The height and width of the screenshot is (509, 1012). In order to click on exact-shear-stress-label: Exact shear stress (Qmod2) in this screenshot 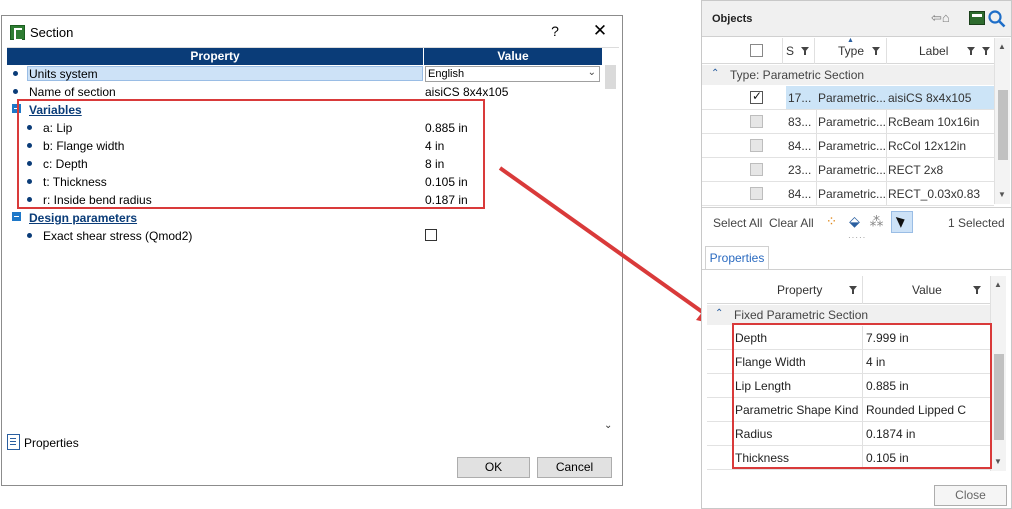, I will do `click(118, 236)`.